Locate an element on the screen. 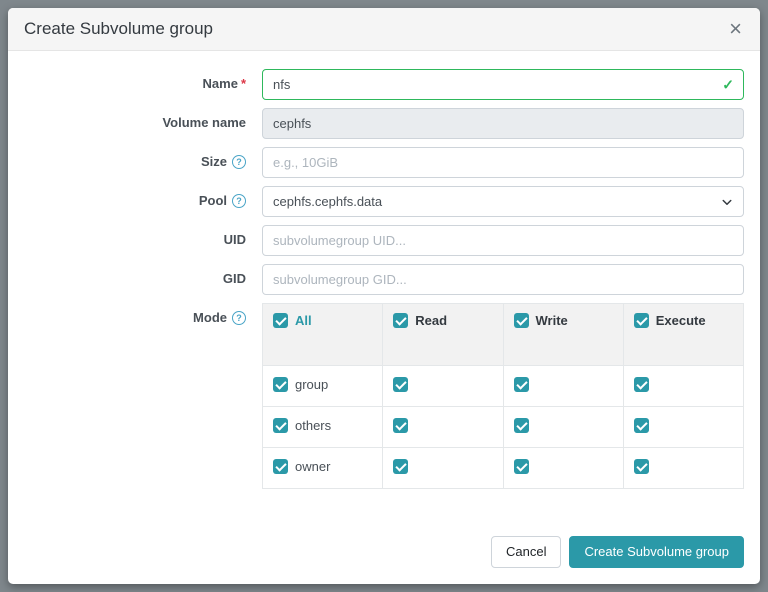 The image size is (768, 592). mode-header-read-cell: Read is located at coordinates (443, 334).